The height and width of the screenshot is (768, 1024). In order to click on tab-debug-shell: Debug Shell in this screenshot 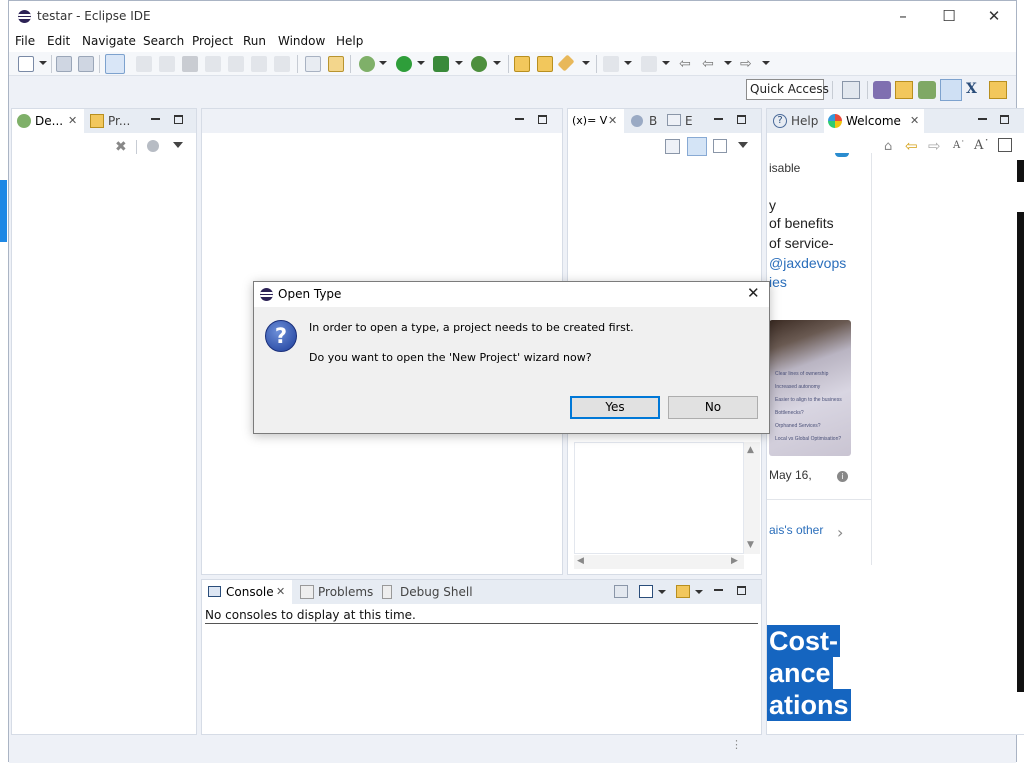, I will do `click(425, 592)`.